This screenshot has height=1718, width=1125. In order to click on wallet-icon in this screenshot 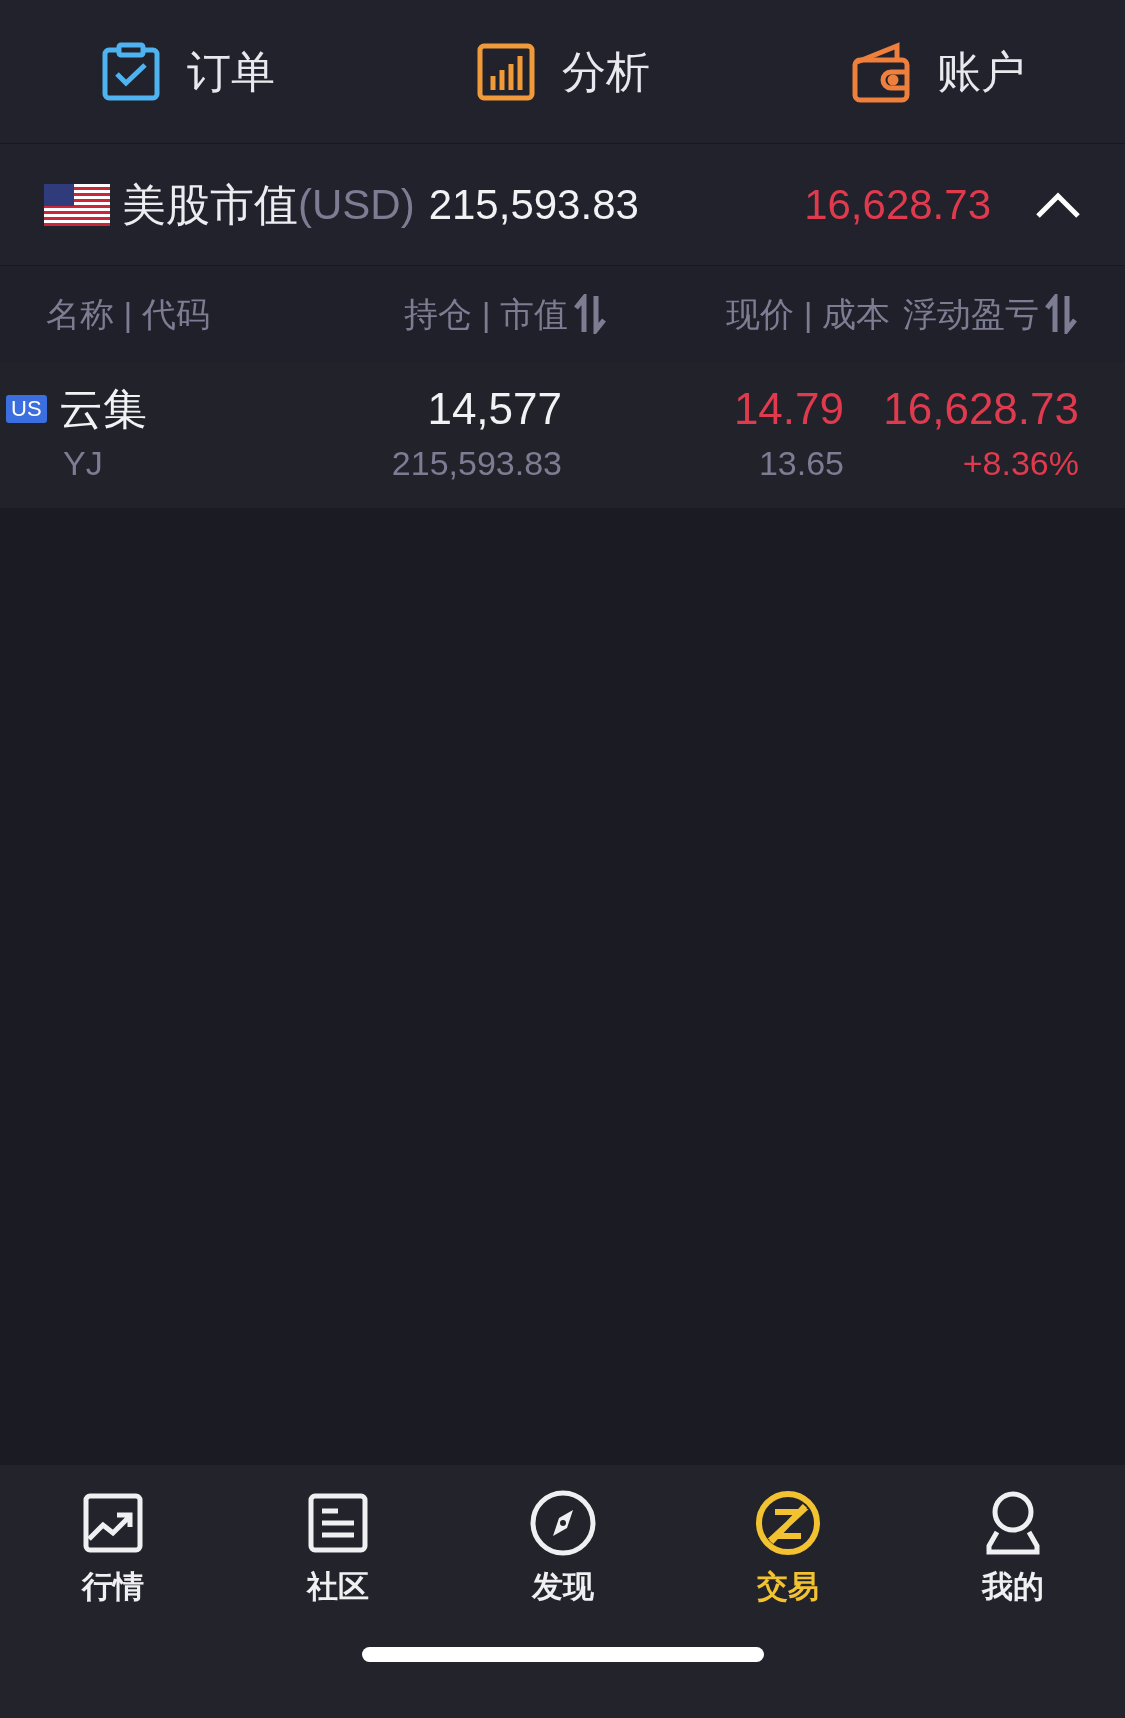, I will do `click(880, 71)`.